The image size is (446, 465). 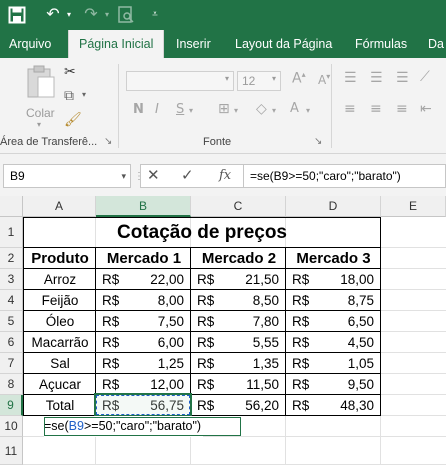 I want to click on row-header-11: 11, so click(x=11, y=451).